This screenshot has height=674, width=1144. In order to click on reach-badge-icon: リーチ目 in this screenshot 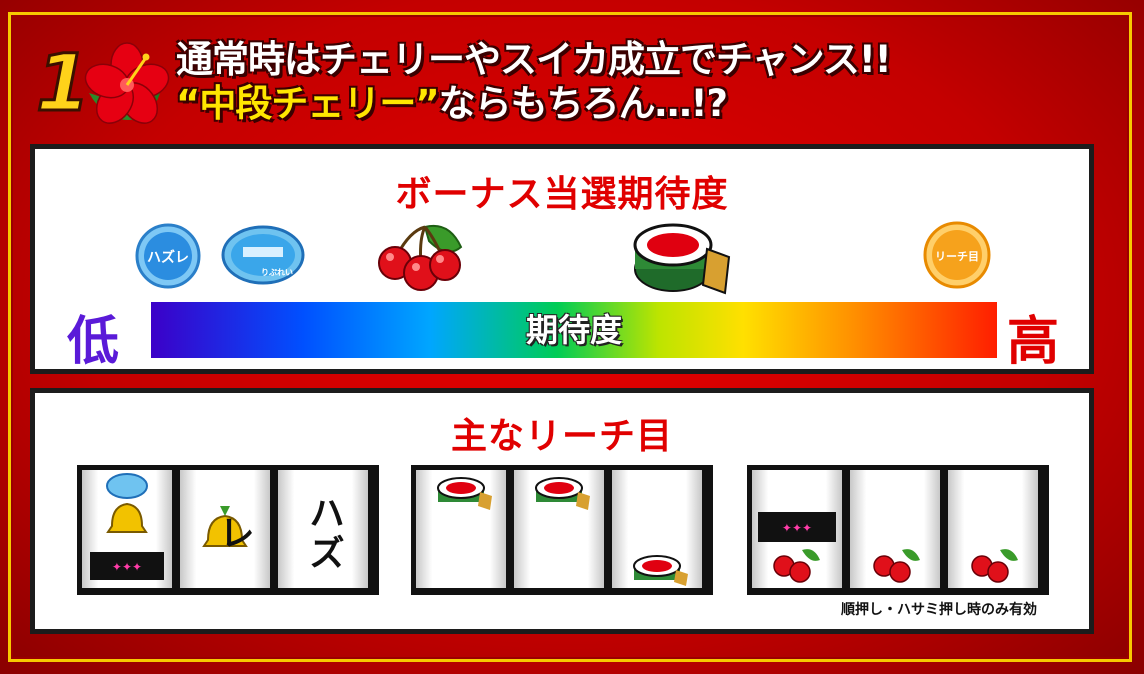, I will do `click(957, 255)`.